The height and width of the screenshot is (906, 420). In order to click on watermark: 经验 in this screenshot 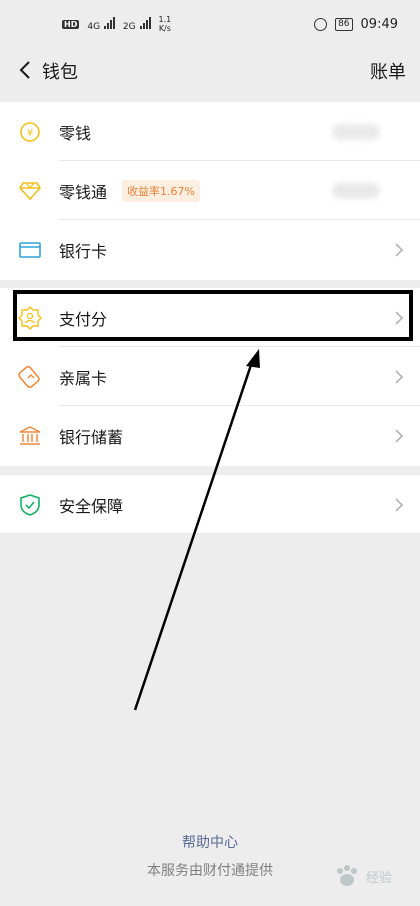, I will do `click(362, 876)`.